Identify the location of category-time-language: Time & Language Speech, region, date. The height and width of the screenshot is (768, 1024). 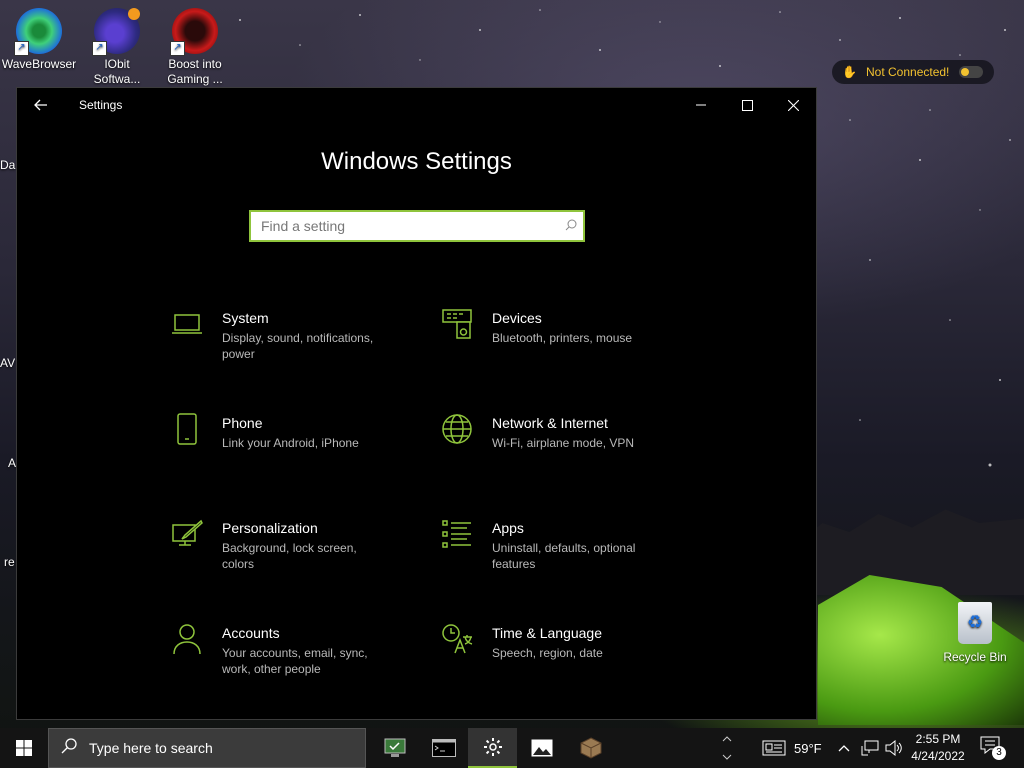
(564, 653).